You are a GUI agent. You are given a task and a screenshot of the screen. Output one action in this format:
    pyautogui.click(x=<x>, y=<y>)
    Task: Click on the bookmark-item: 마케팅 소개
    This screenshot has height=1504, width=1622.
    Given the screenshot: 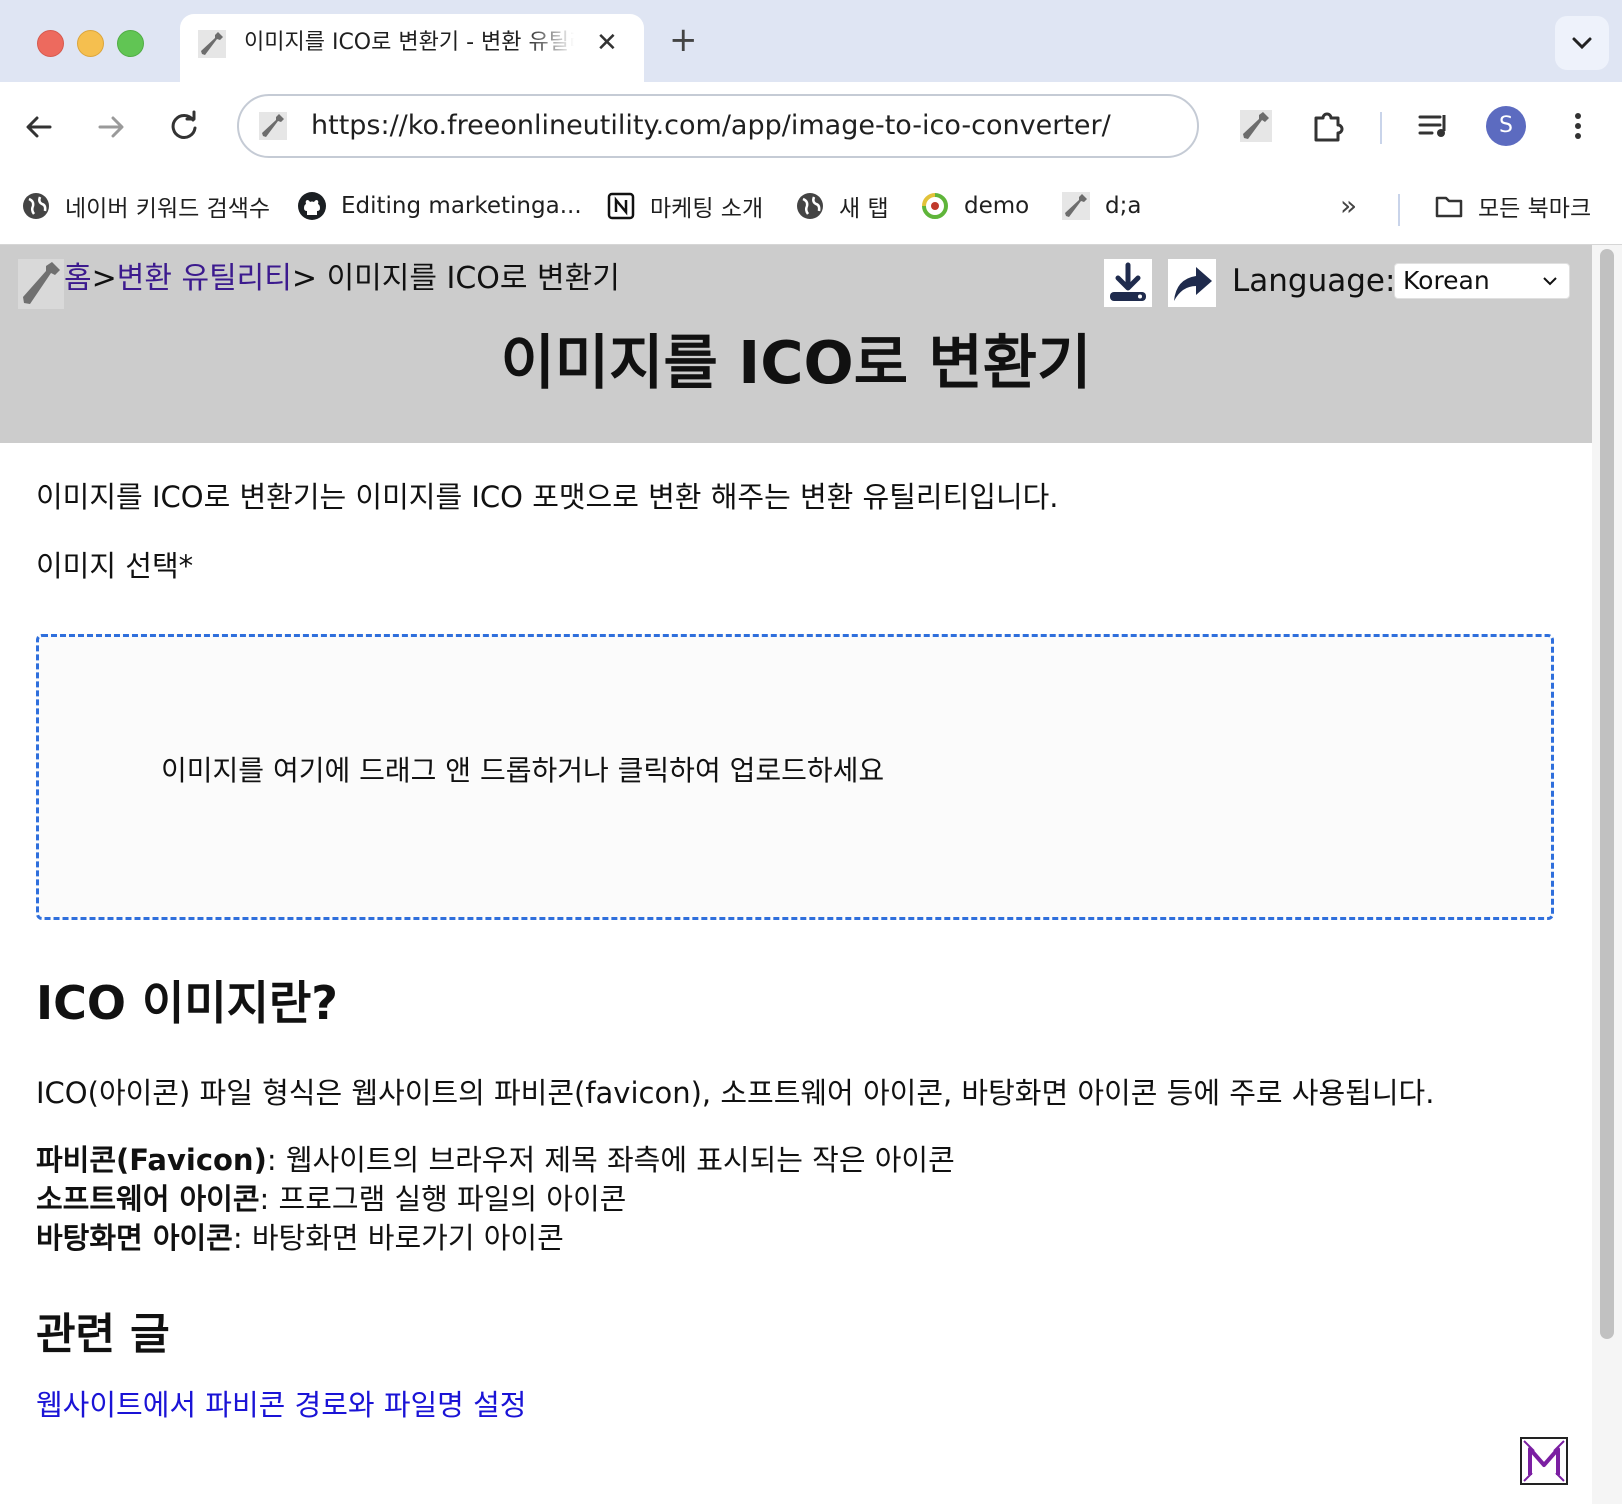 What is the action you would take?
    pyautogui.click(x=684, y=206)
    